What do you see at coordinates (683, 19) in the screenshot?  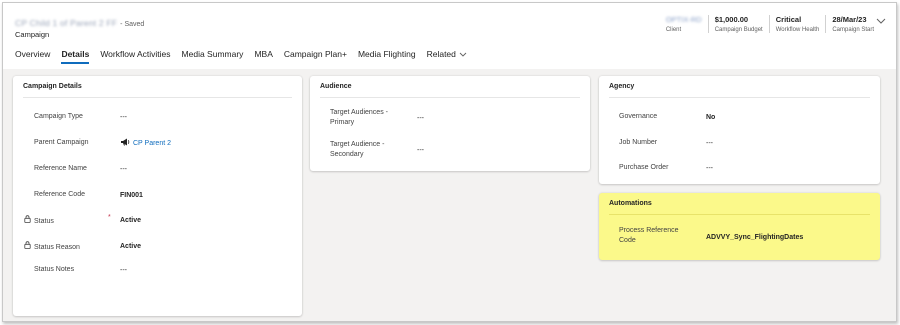 I see `header-field-value: OPTIX-RD` at bounding box center [683, 19].